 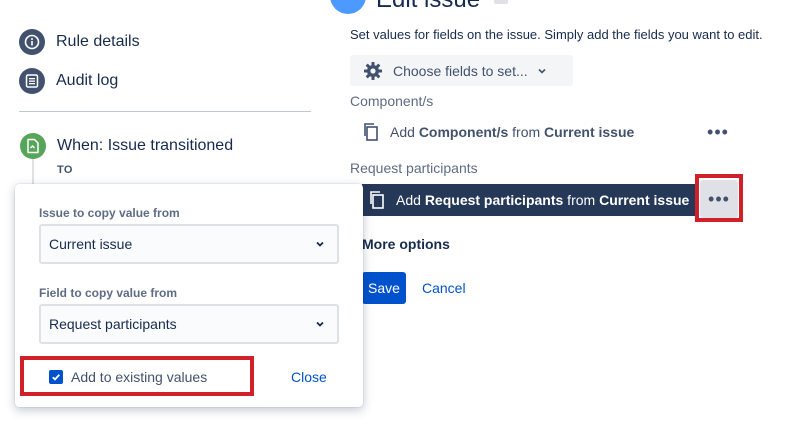 What do you see at coordinates (414, 168) in the screenshot?
I see `section-label-request-participants: Request participants` at bounding box center [414, 168].